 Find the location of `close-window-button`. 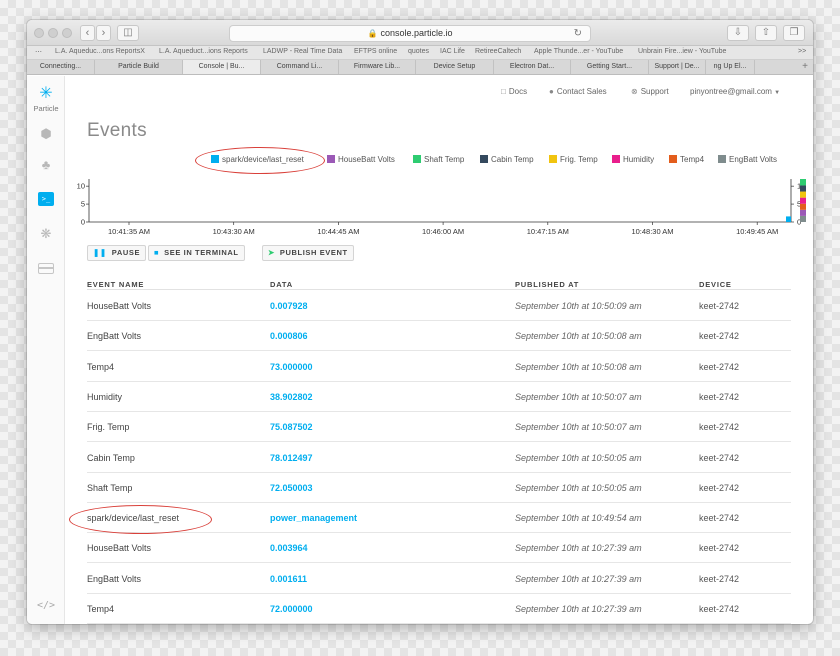

close-window-button is located at coordinates (39, 33).